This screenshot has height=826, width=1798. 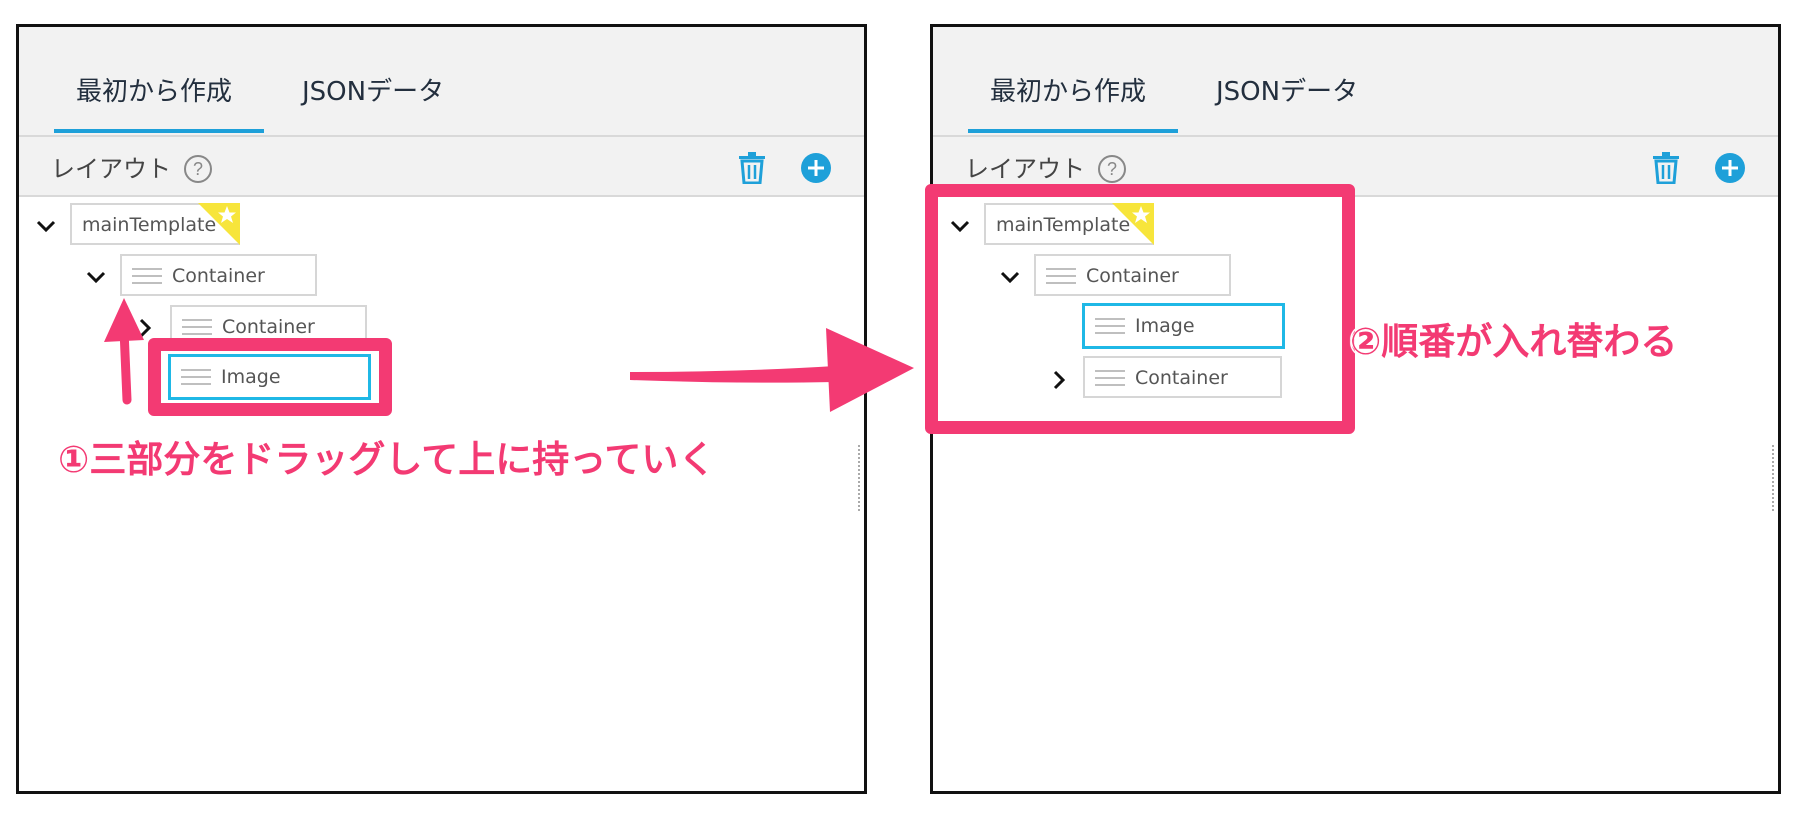 I want to click on annotation-step1: ①三部分をドラッグして上に持っていく, so click(x=387, y=459).